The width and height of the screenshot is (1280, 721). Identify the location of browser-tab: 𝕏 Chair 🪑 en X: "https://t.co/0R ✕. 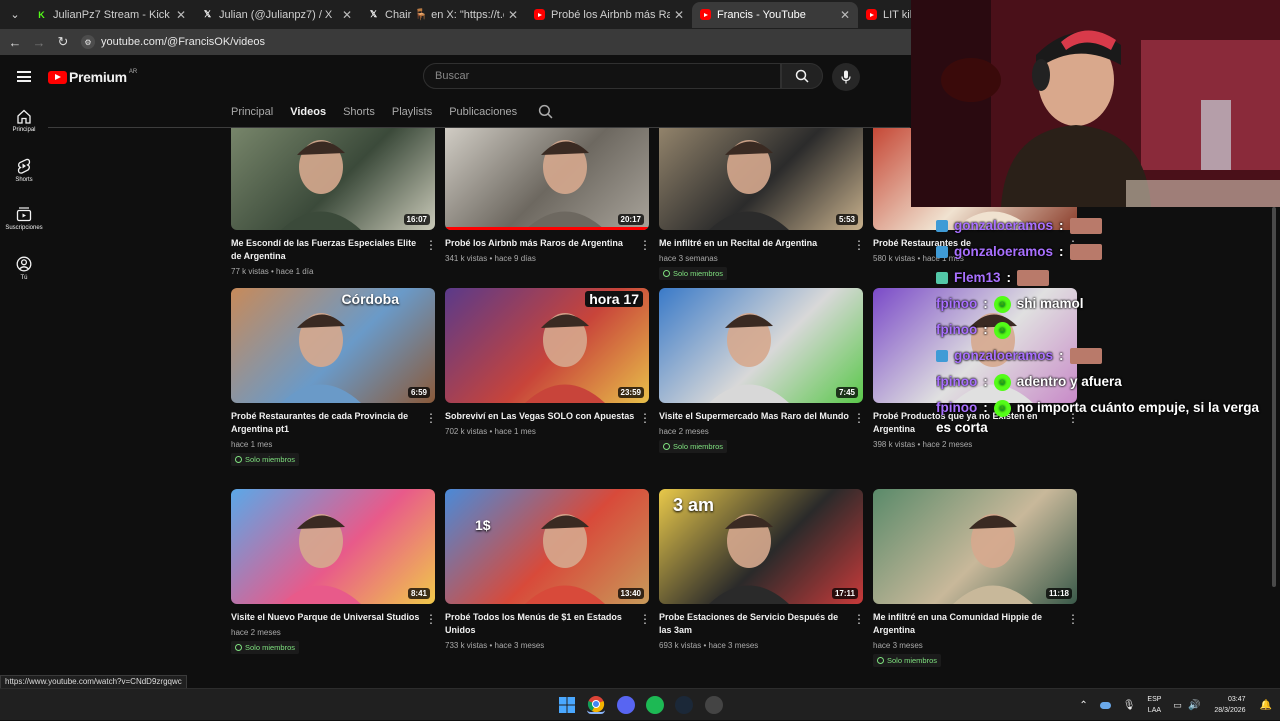
(443, 15).